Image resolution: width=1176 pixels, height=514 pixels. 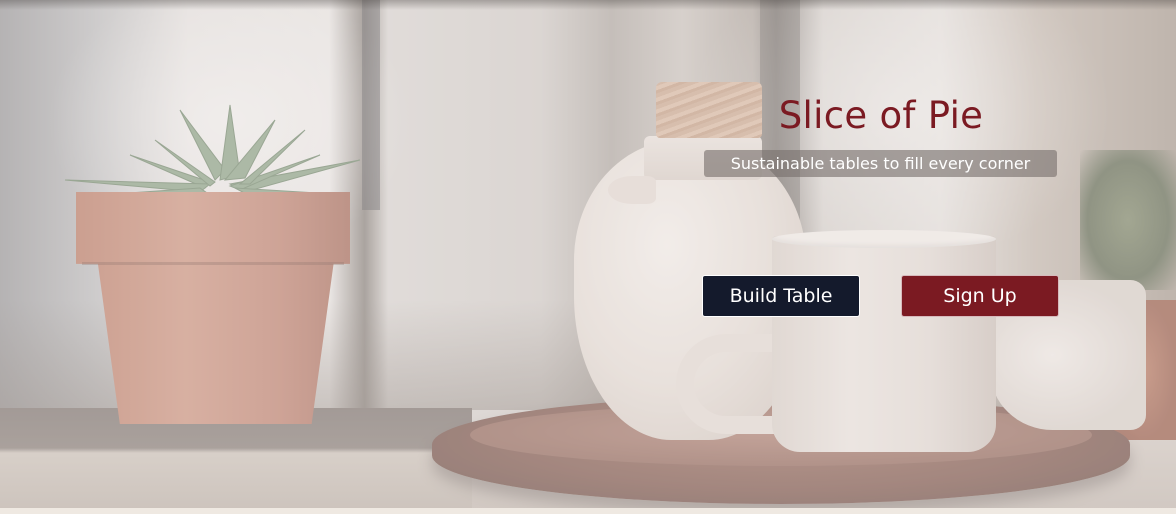 I want to click on header-shadow, so click(x=588, y=5).